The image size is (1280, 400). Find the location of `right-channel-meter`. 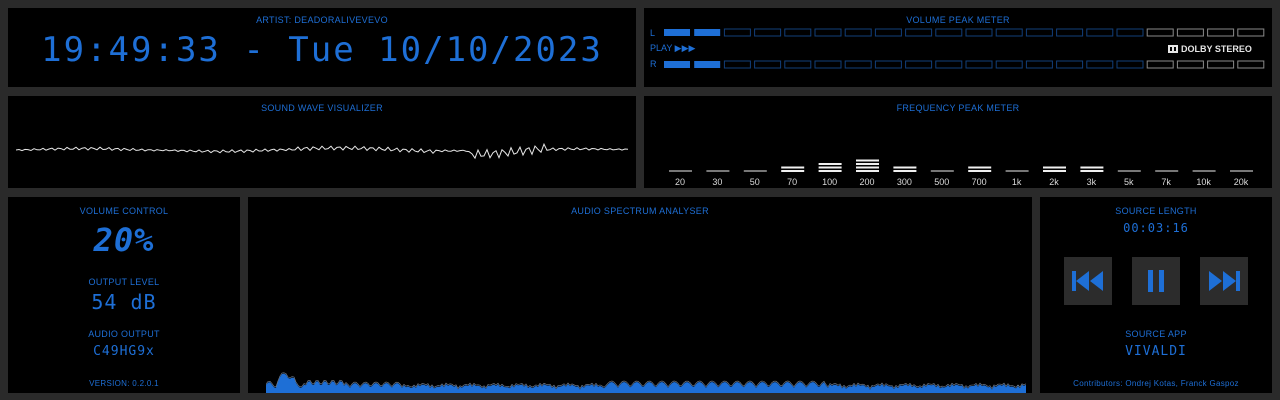

right-channel-meter is located at coordinates (964, 64).